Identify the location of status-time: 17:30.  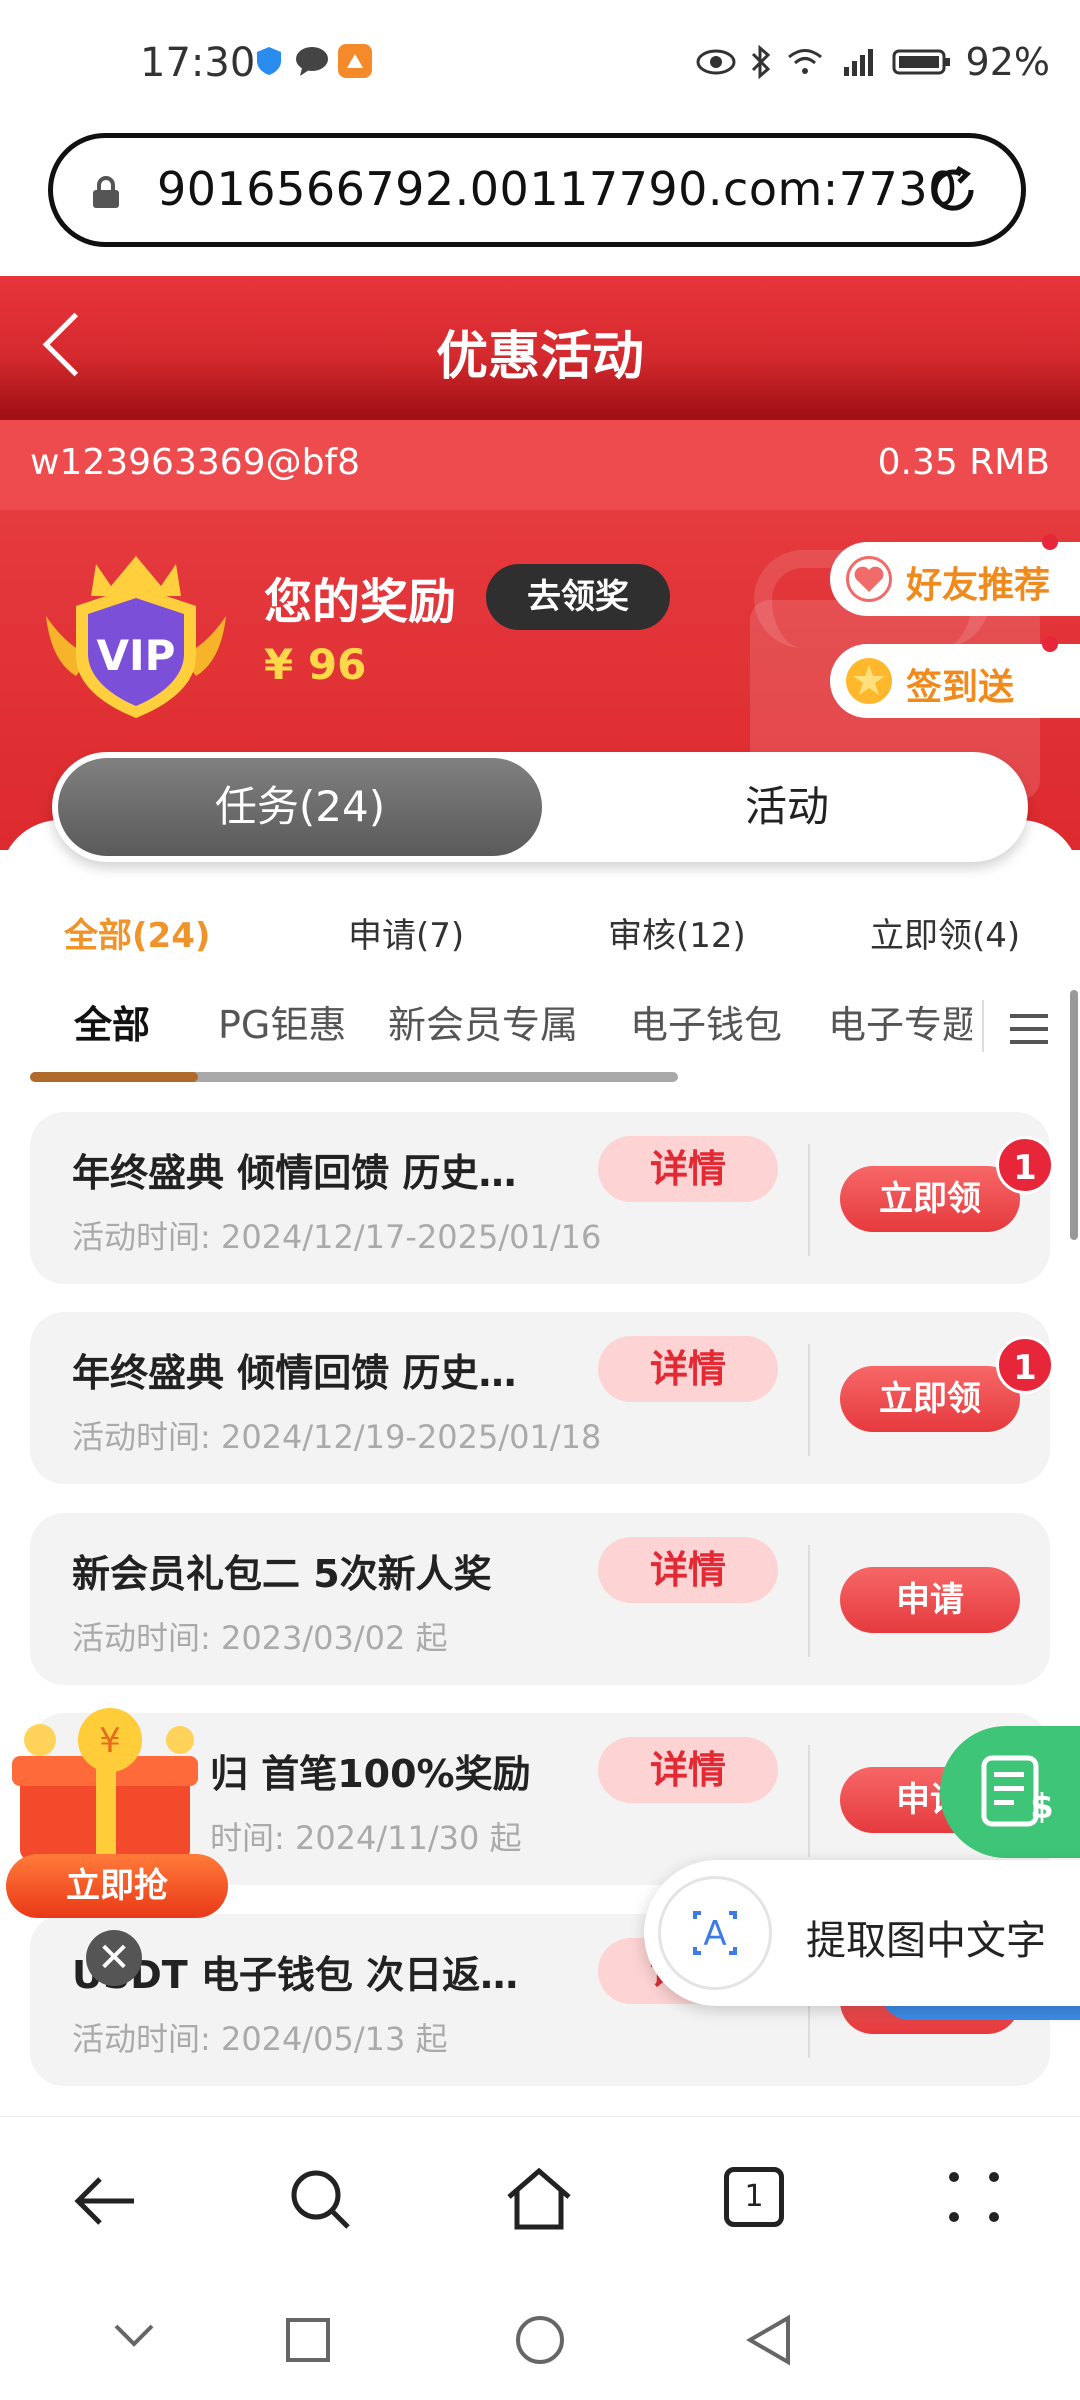
(198, 63).